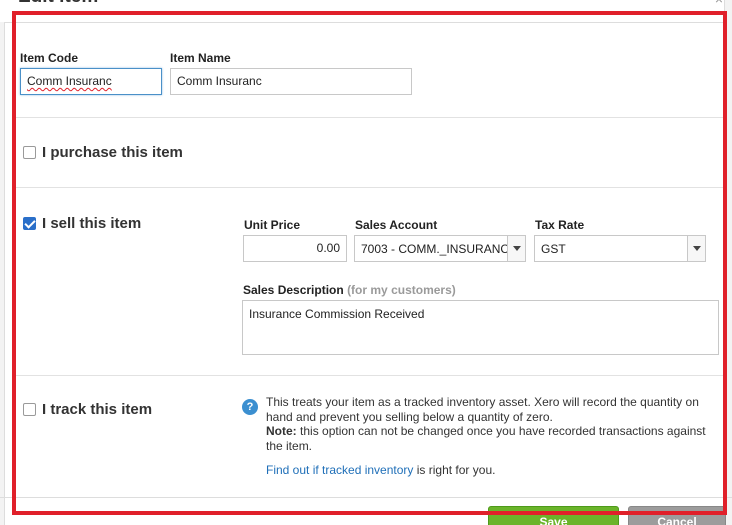  What do you see at coordinates (200, 58) in the screenshot?
I see `item-name-label: Item Name` at bounding box center [200, 58].